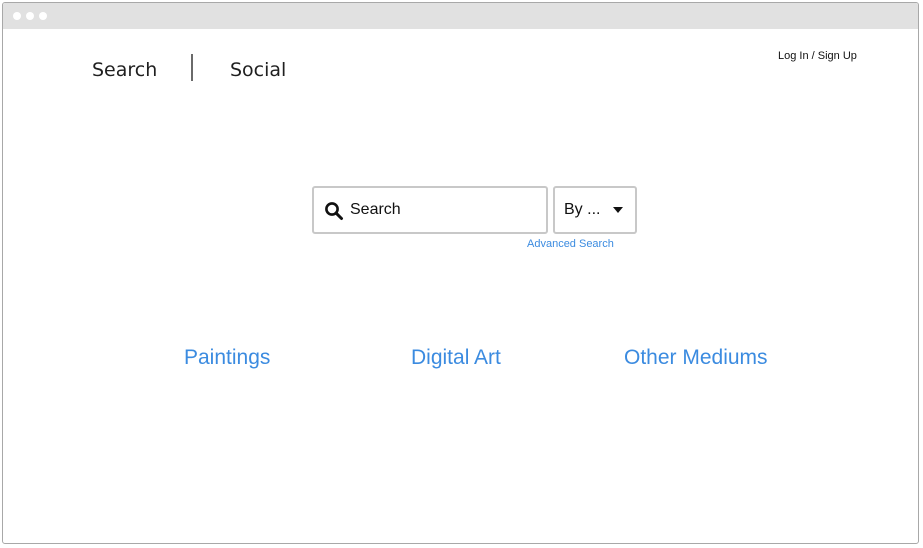 This screenshot has width=923, height=548. What do you see at coordinates (444, 210) in the screenshot?
I see `search-input` at bounding box center [444, 210].